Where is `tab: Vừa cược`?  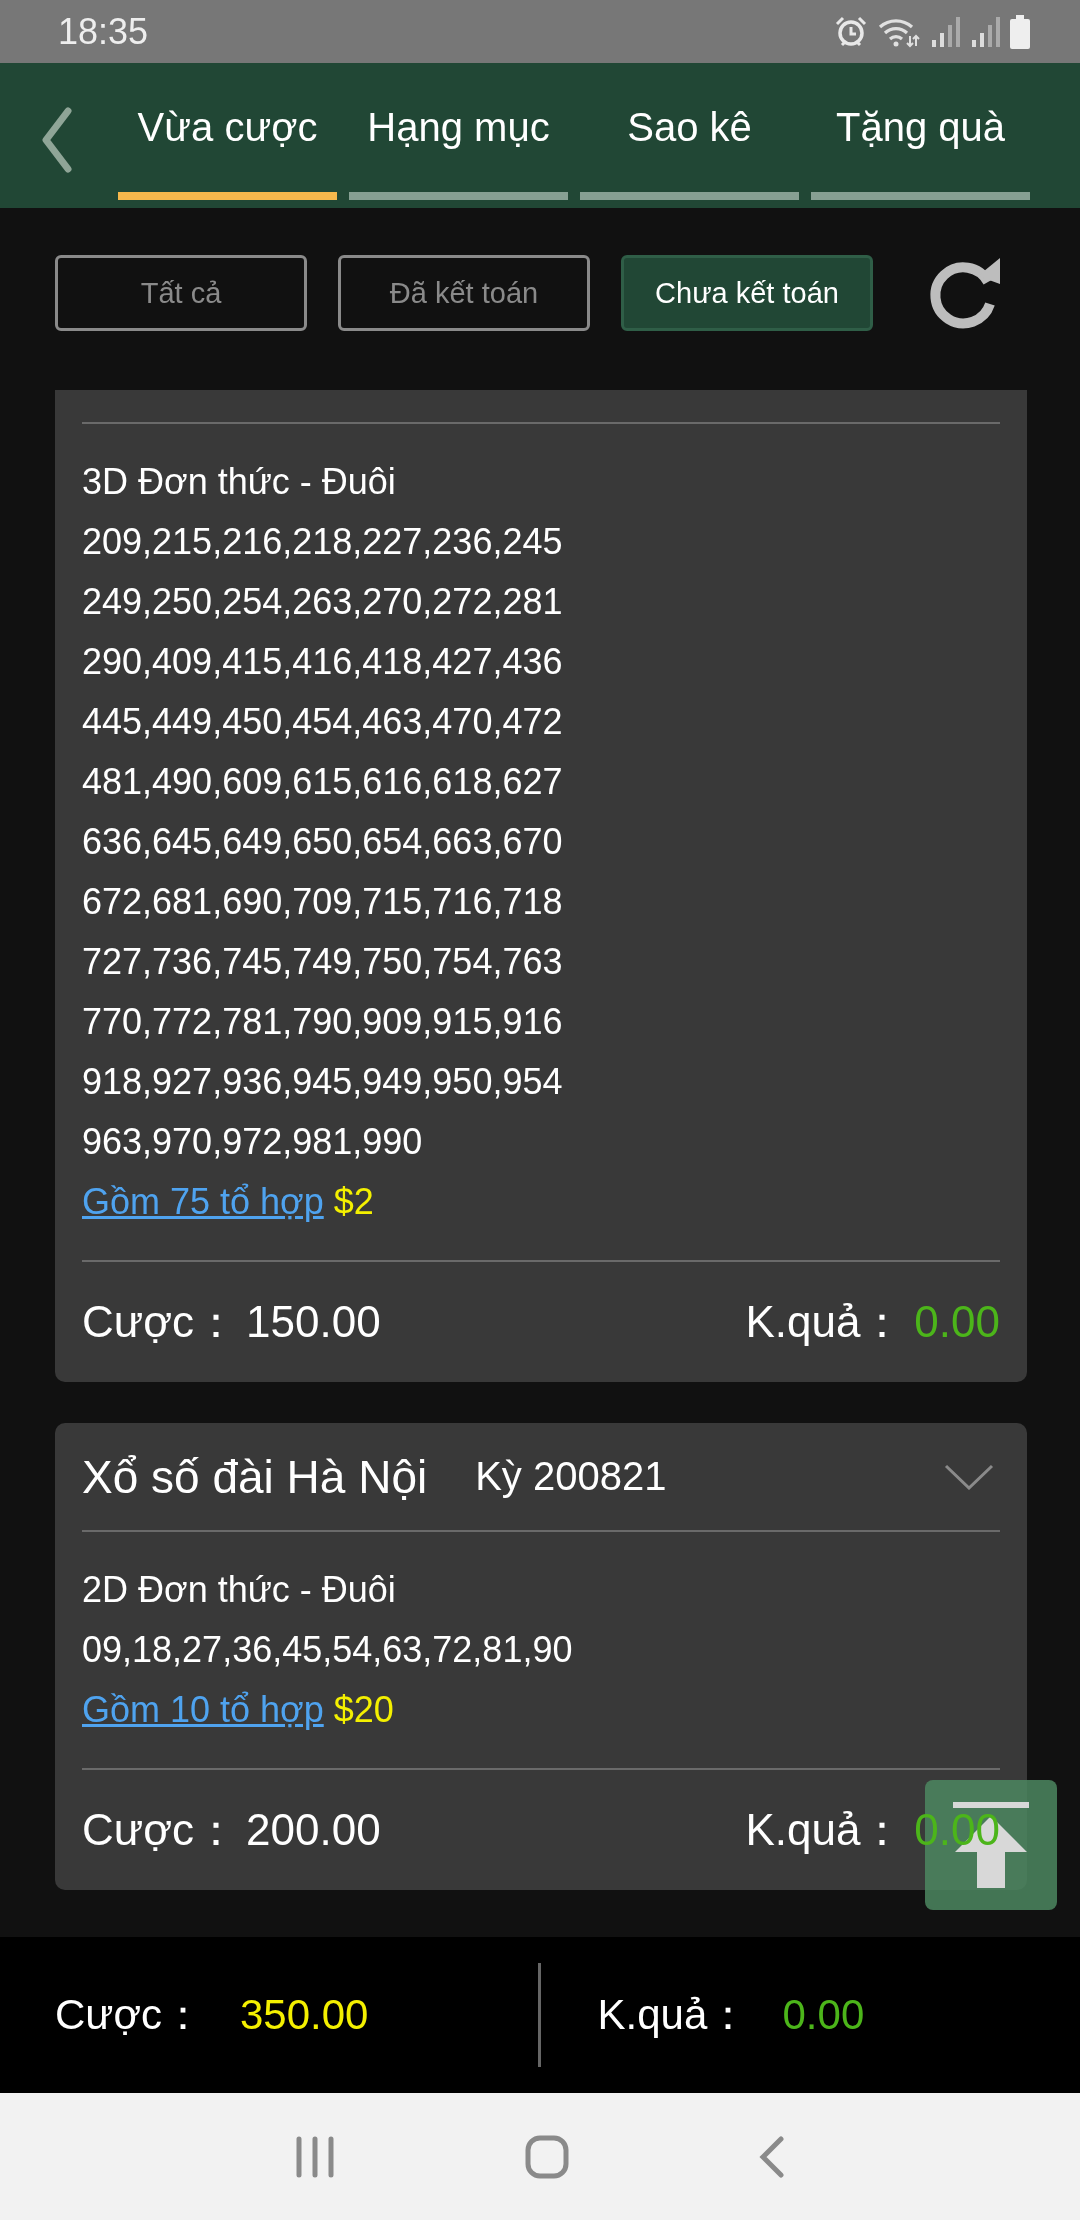 tab: Vừa cược is located at coordinates (227, 131).